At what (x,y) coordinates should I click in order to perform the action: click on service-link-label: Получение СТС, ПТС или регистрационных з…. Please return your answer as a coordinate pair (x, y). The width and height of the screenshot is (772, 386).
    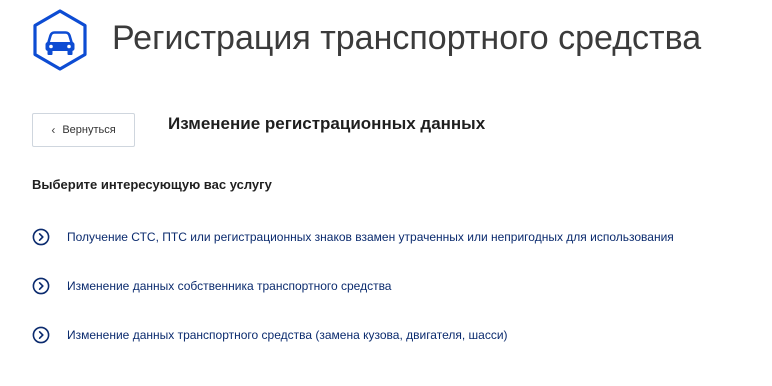
    Looking at the image, I should click on (370, 237).